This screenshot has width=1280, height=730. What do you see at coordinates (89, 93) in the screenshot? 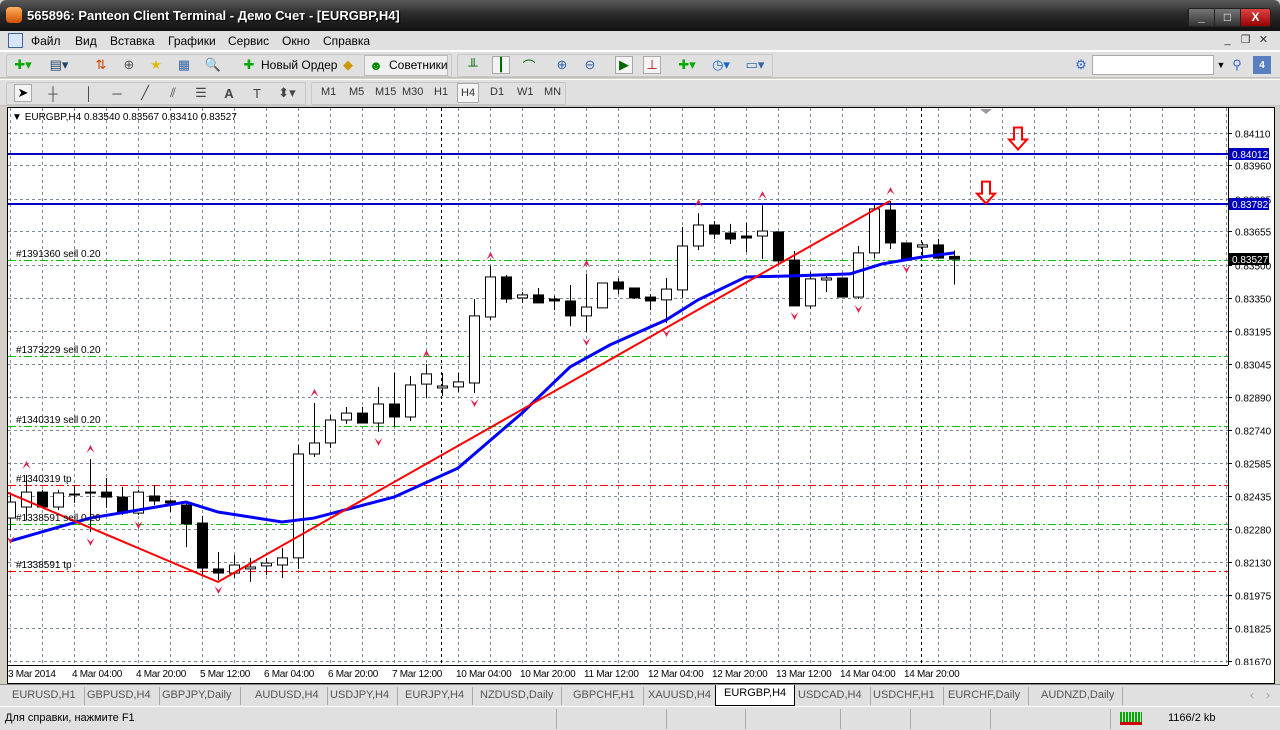
I see `vertical-line-icon: │` at bounding box center [89, 93].